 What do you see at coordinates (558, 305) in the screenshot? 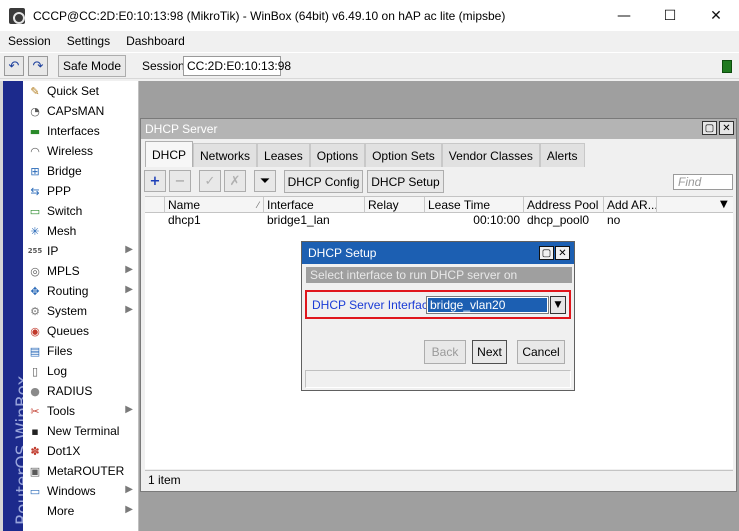
I see `dropdown-arrow-icon: ▼` at bounding box center [558, 305].